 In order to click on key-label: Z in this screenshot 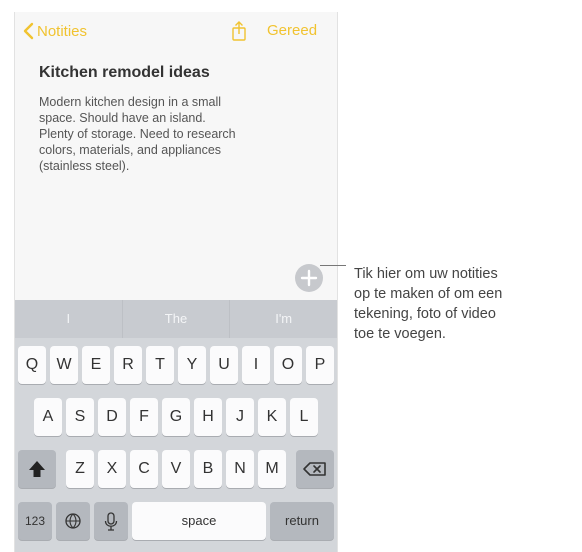, I will do `click(80, 468)`.